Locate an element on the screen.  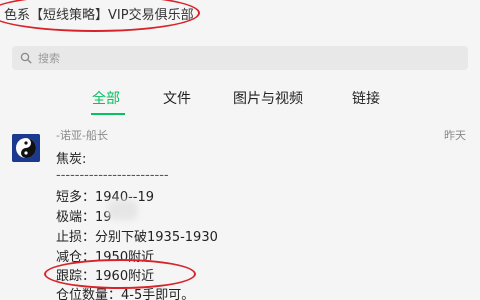
message-line: 极端：19 is located at coordinates (84, 217).